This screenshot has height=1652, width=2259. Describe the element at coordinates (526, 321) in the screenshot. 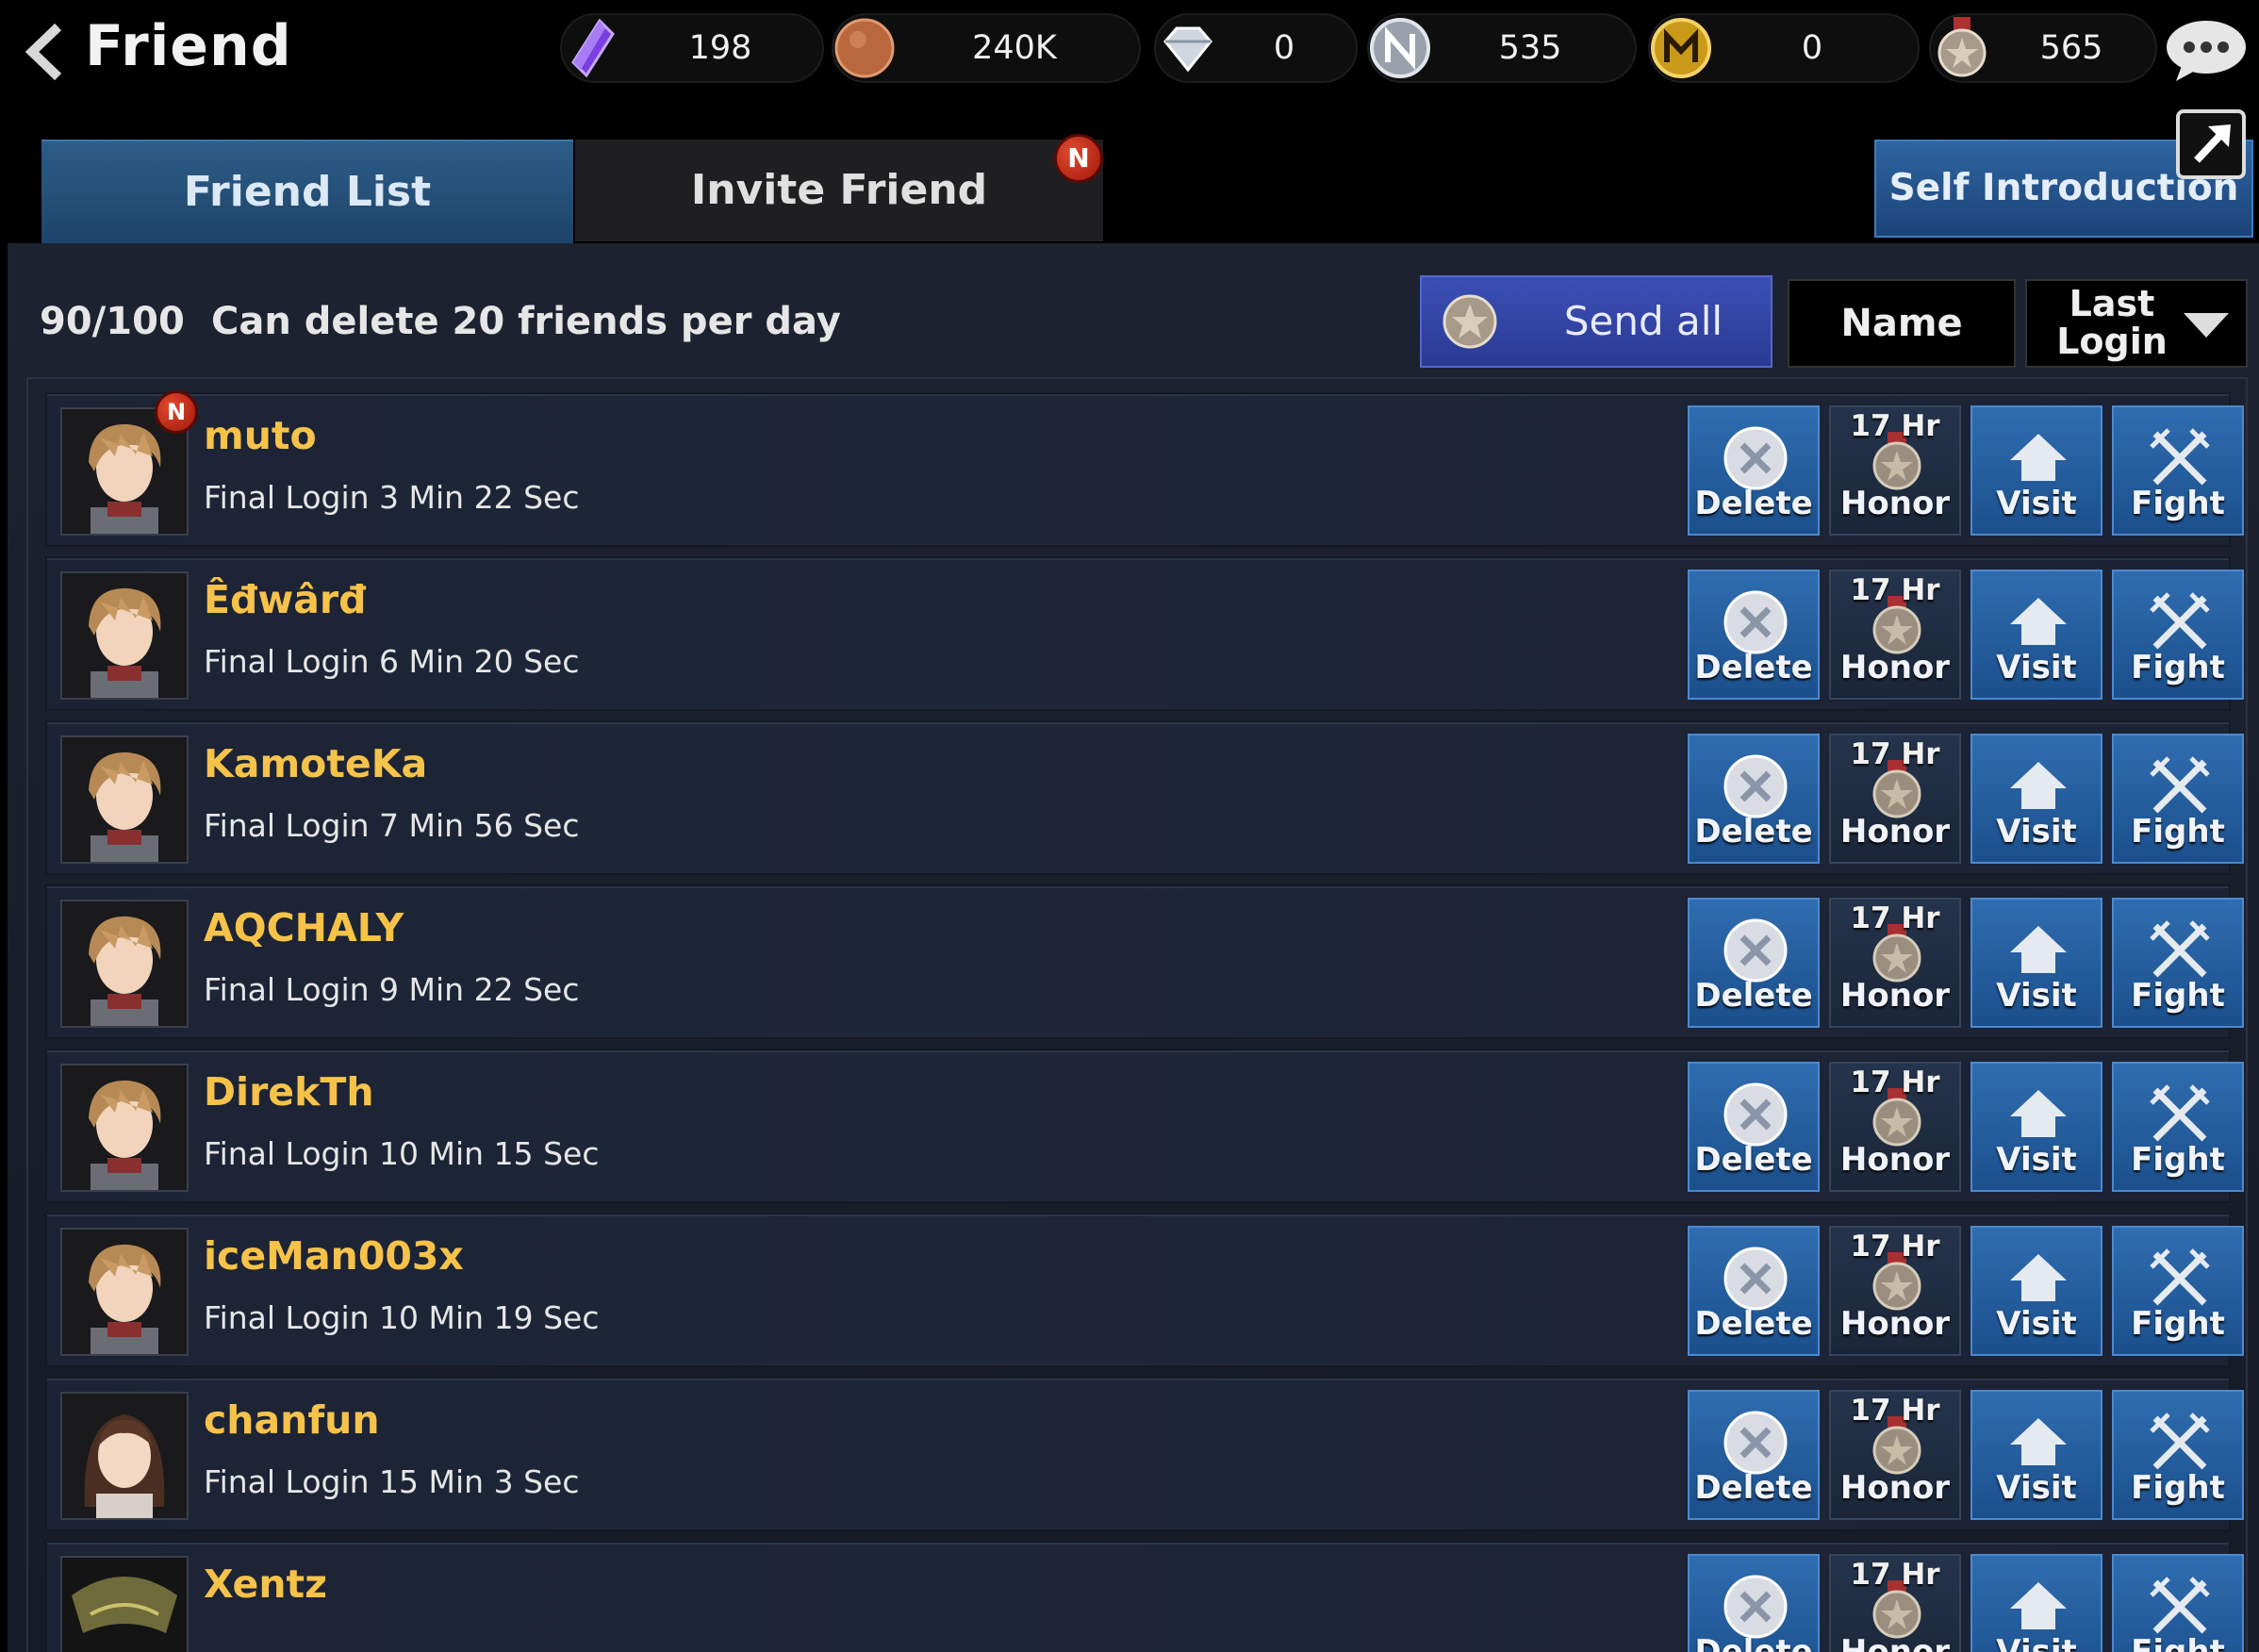

I see `delete-limit-note: Can delete 20 friends per day` at that location.